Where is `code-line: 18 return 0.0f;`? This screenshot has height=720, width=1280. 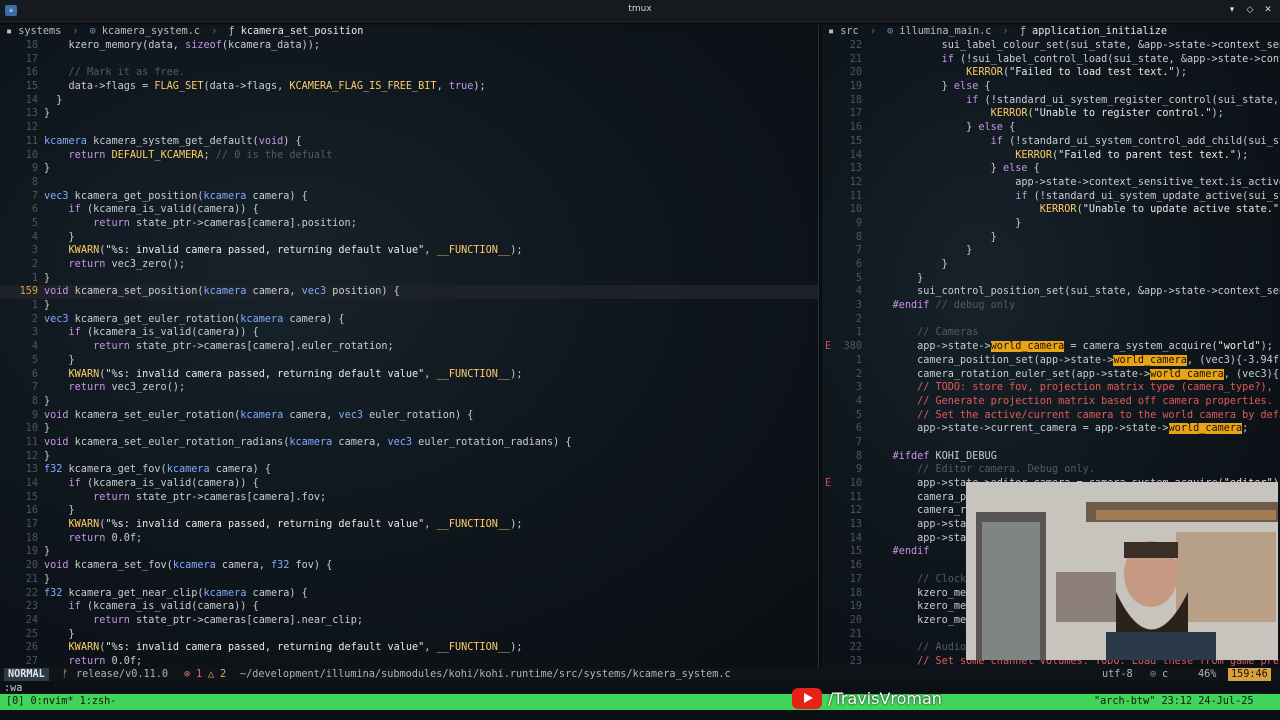
code-line: 18 return 0.0f; is located at coordinates (409, 539).